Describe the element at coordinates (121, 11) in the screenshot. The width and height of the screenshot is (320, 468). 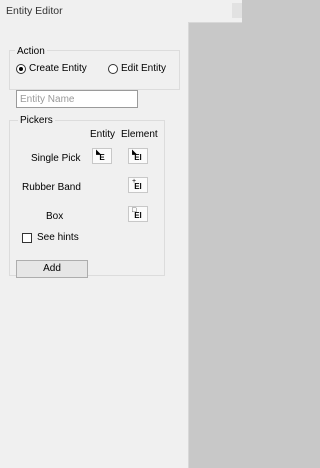
I see `title-bar: Entity Editor` at that location.